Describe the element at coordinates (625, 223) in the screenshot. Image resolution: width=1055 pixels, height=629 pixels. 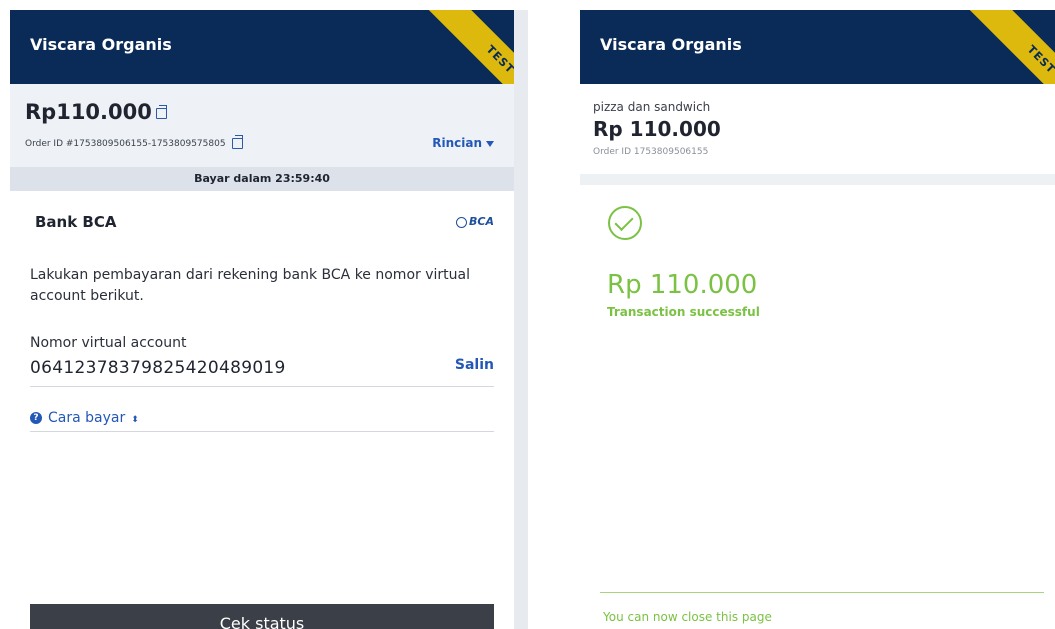
I see `checkmark-circle-icon` at that location.